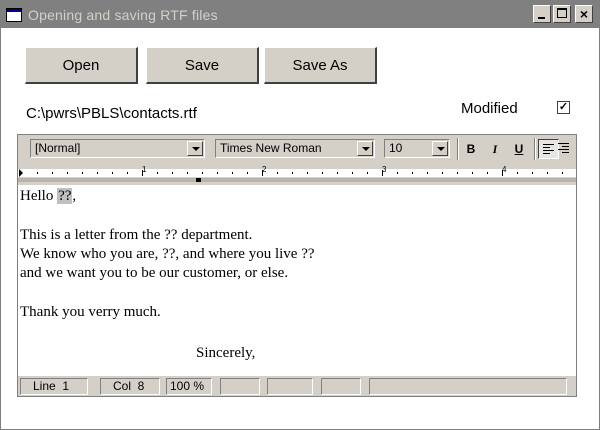 This screenshot has height=430, width=600. I want to click on merge-field: ??, so click(65, 196).